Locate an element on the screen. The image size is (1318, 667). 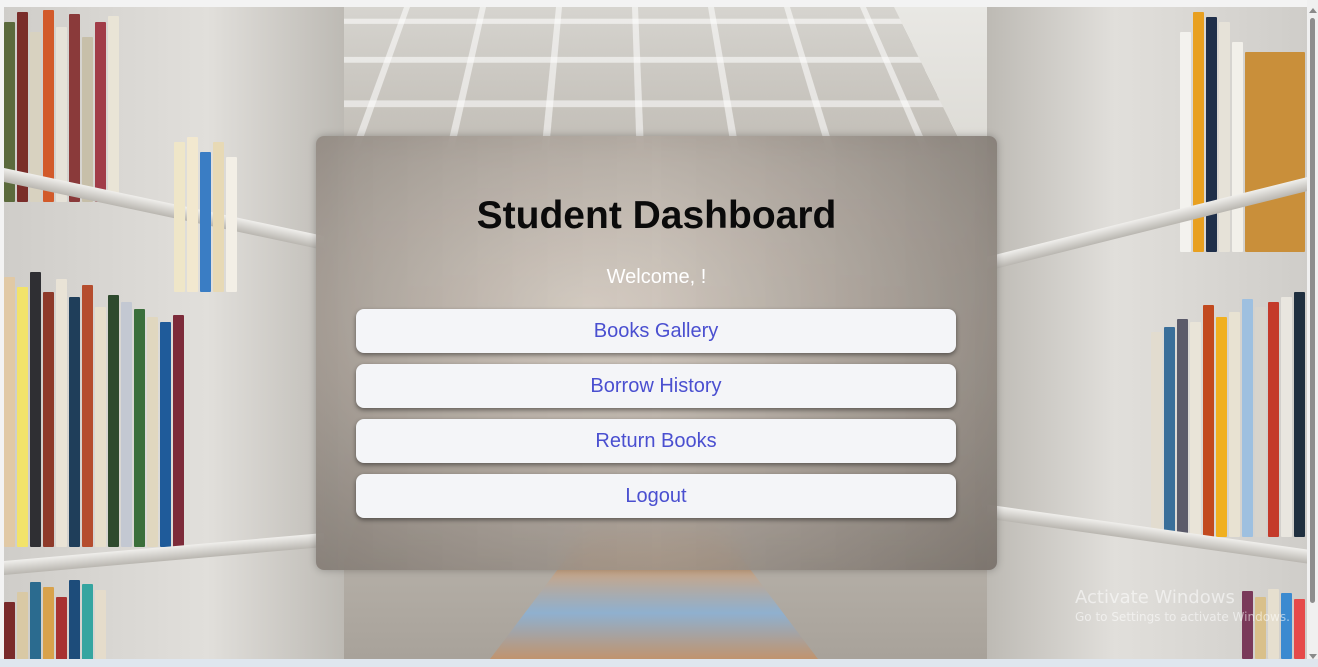
vertical-scrollbar is located at coordinates (1312, 333).